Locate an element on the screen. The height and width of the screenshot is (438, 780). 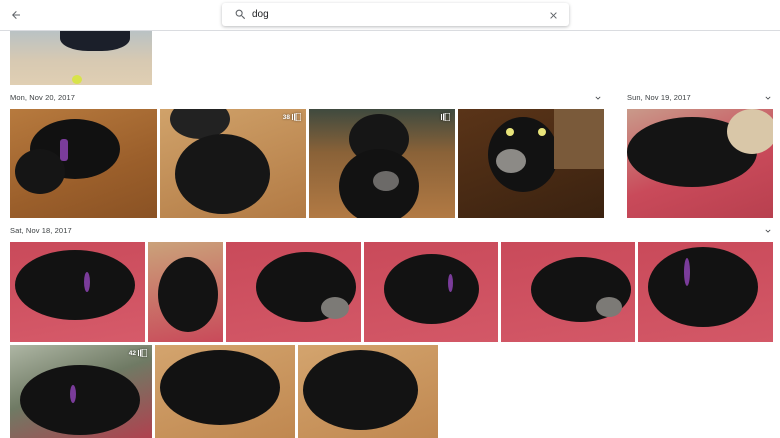
section-date: Sat, Nov 18, 2017 is located at coordinates (41, 230).